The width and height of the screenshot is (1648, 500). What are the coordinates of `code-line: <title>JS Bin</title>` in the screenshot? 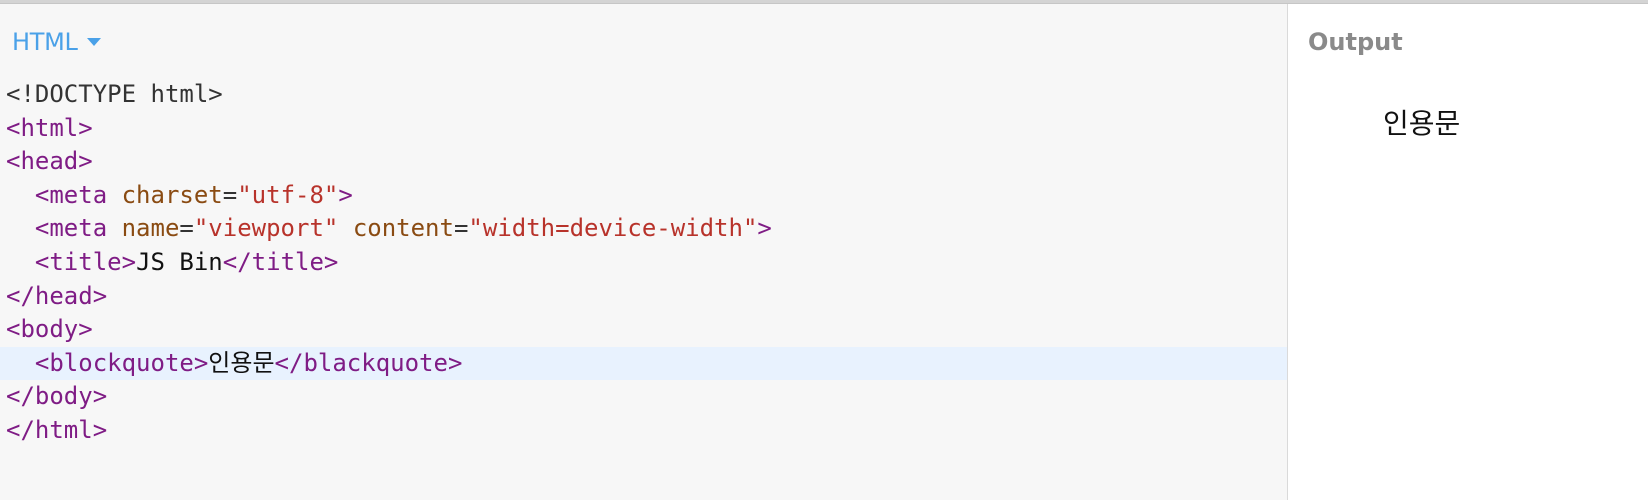 It's located at (643, 263).